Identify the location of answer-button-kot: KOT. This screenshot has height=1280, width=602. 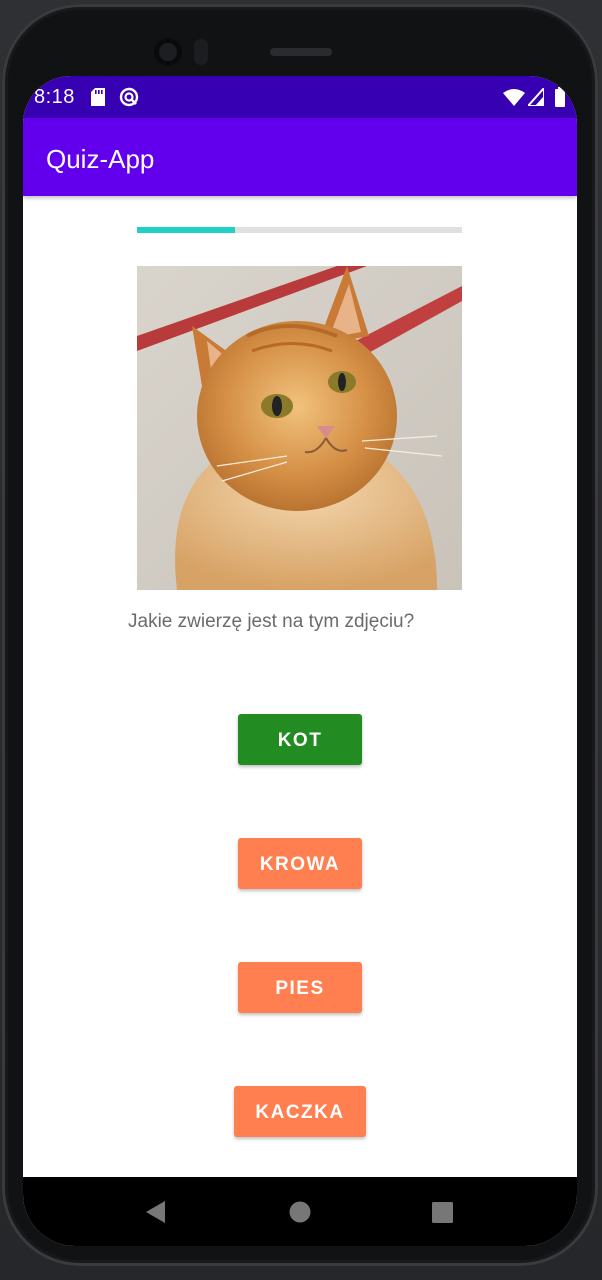
(300, 739).